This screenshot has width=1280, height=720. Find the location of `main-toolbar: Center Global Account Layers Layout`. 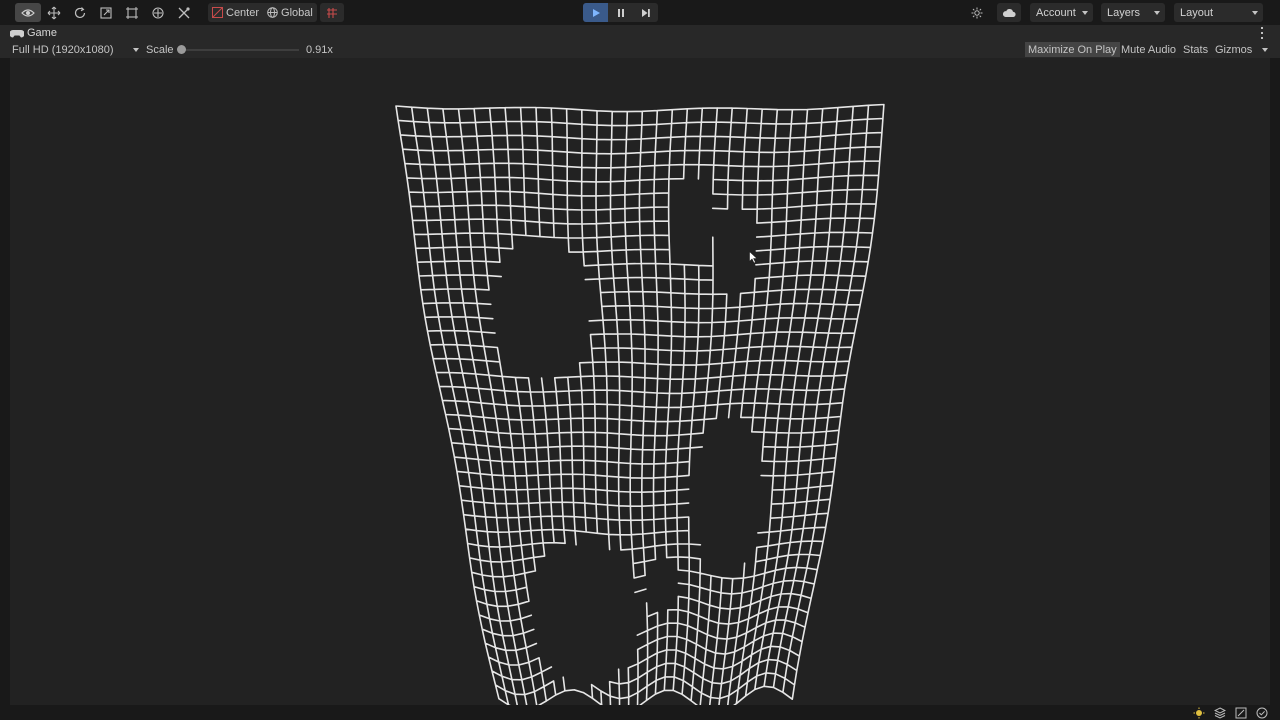

main-toolbar: Center Global Account Layers Layout is located at coordinates (640, 12).